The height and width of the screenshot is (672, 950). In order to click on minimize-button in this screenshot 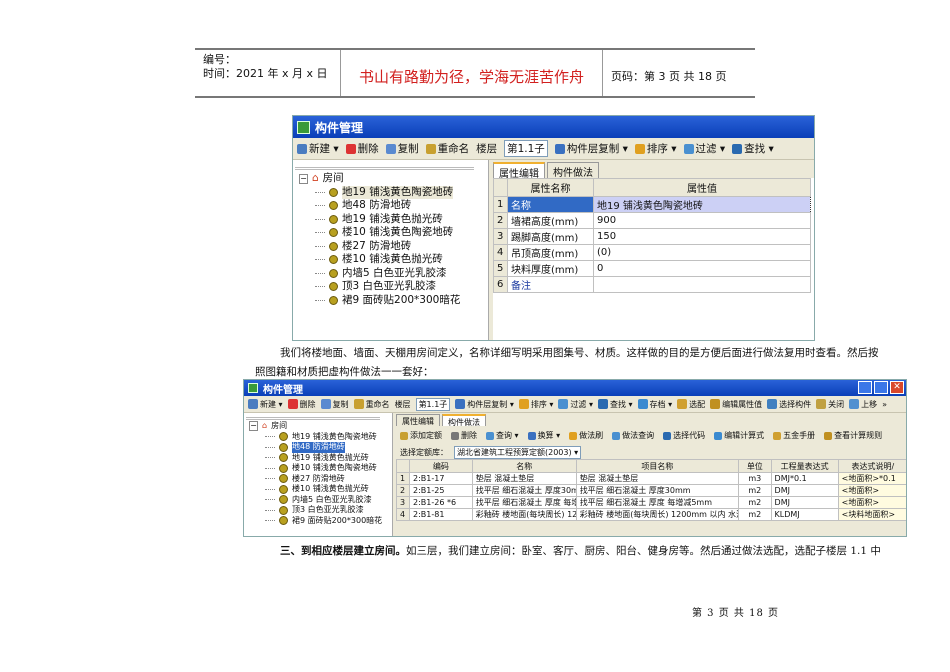, I will do `click(865, 387)`.